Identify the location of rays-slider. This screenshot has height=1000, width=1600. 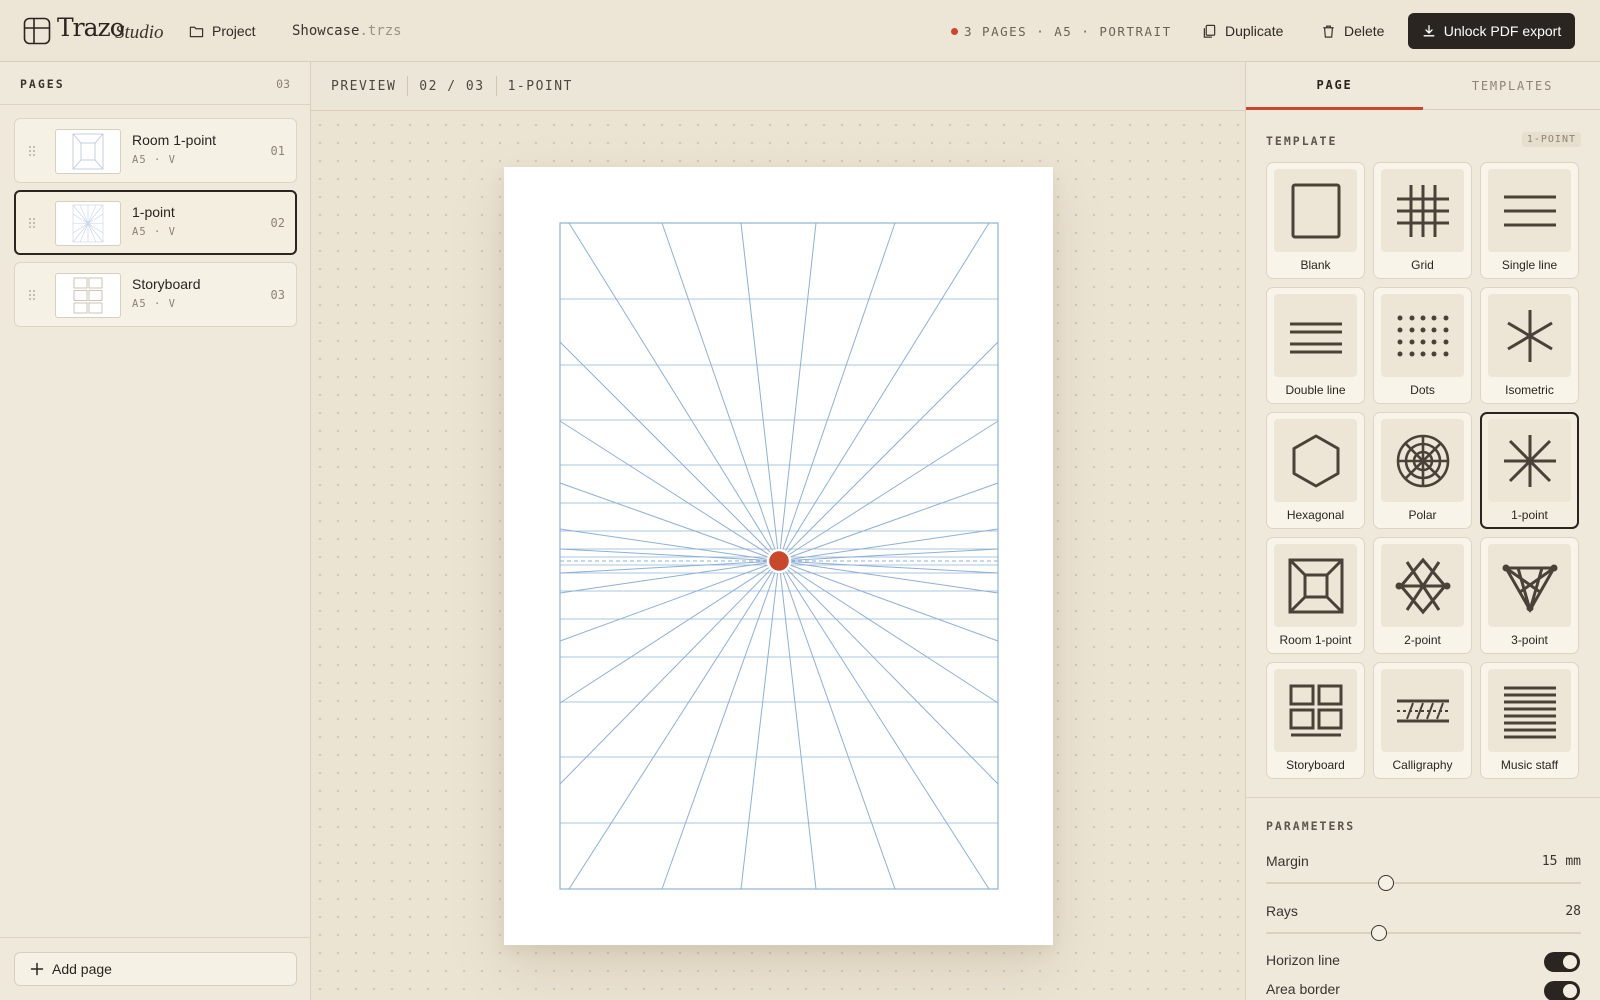
(1423, 933).